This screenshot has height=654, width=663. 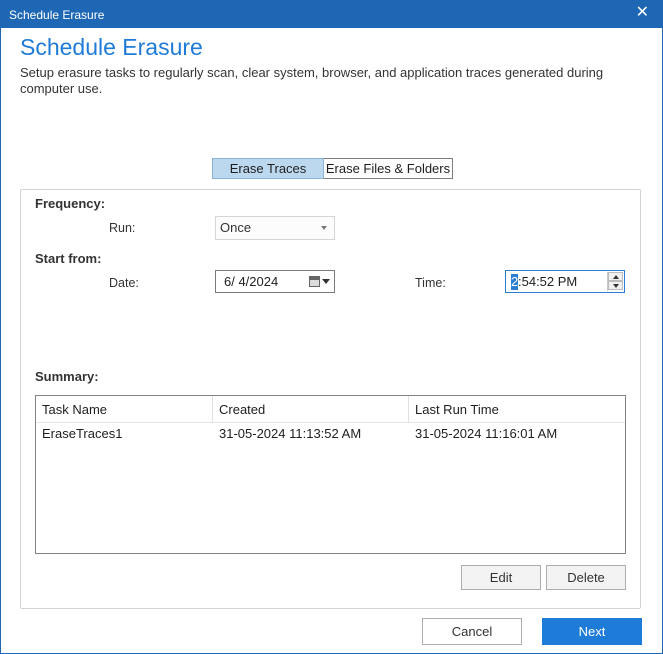 I want to click on delete-button: Delete, so click(x=586, y=577).